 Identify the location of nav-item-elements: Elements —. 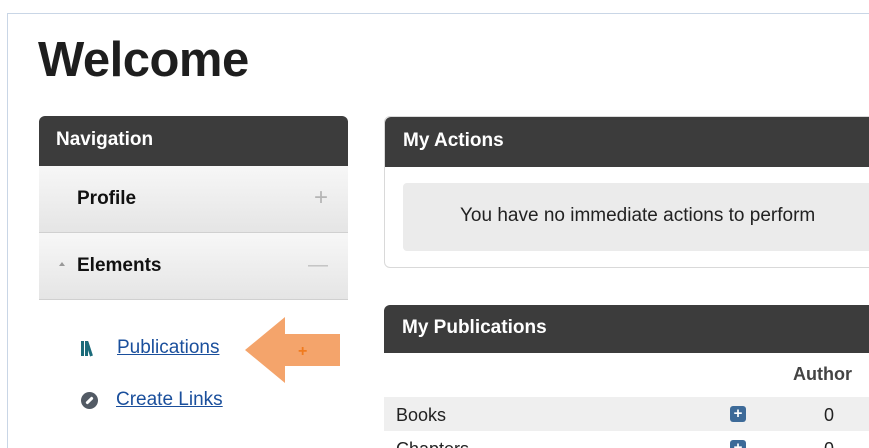
(193, 266).